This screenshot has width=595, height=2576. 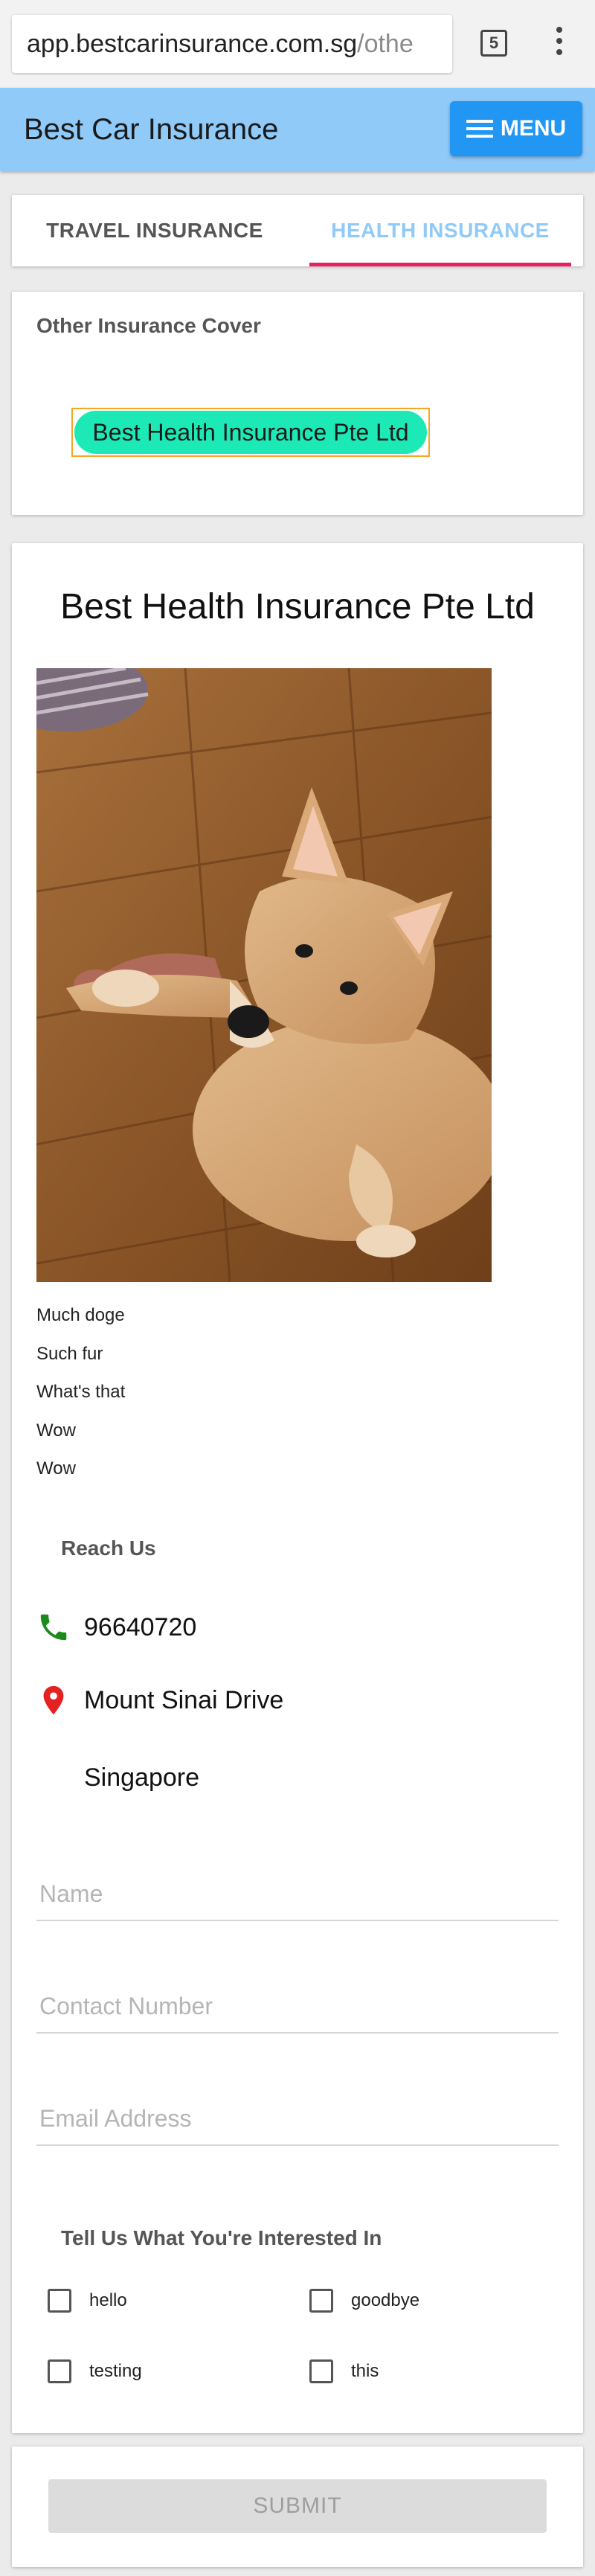 What do you see at coordinates (298, 607) in the screenshot?
I see `insurer-title: Best Health Insurance Pte Ltd` at bounding box center [298, 607].